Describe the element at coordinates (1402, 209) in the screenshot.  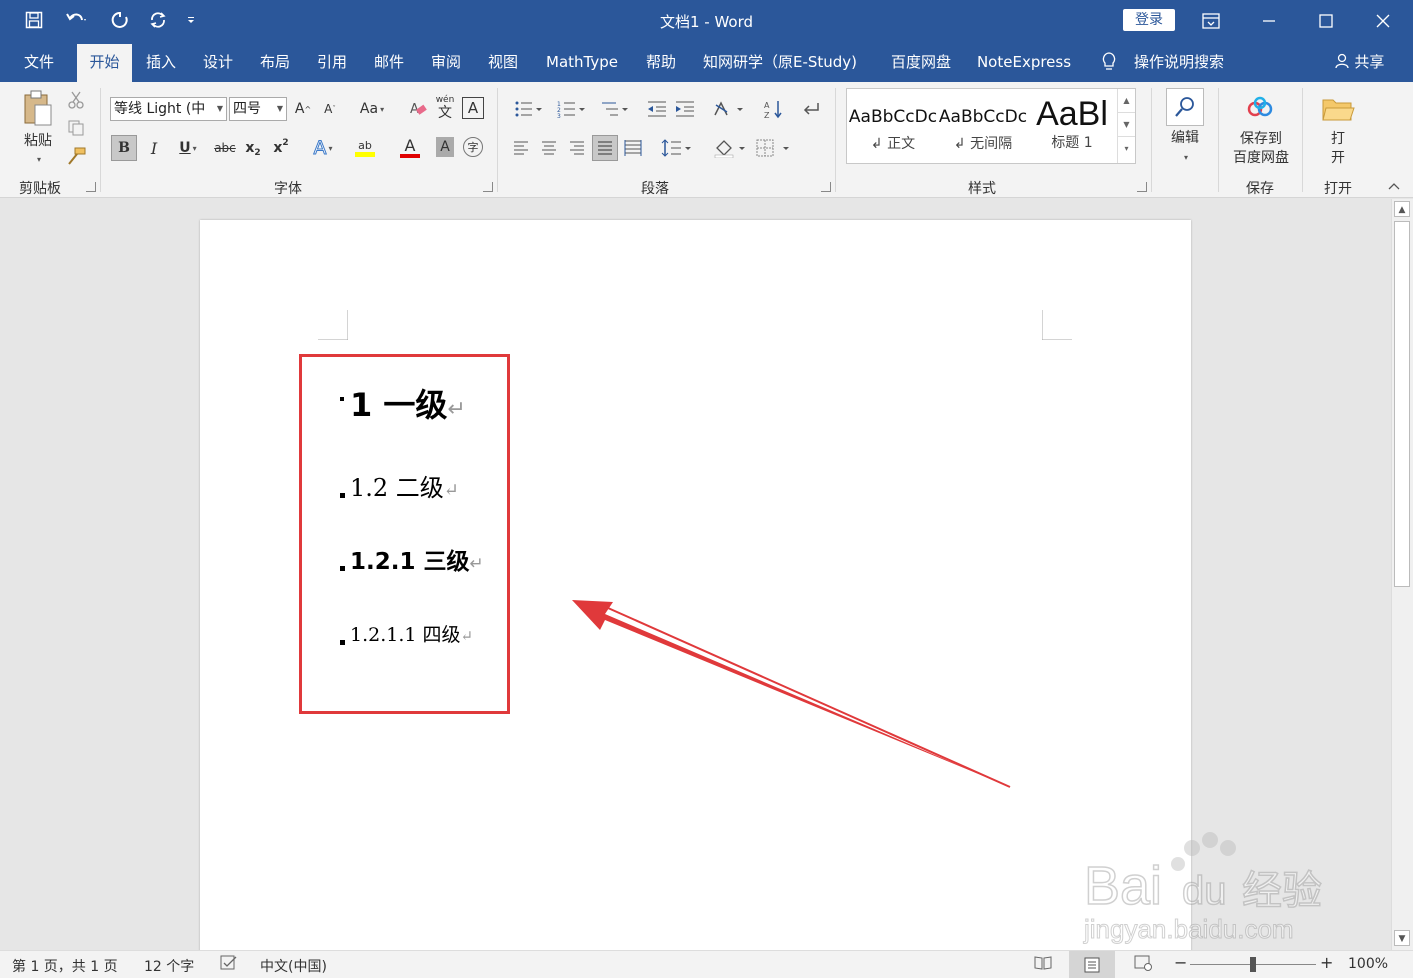
I see `scroll-up-icon: ▲` at that location.